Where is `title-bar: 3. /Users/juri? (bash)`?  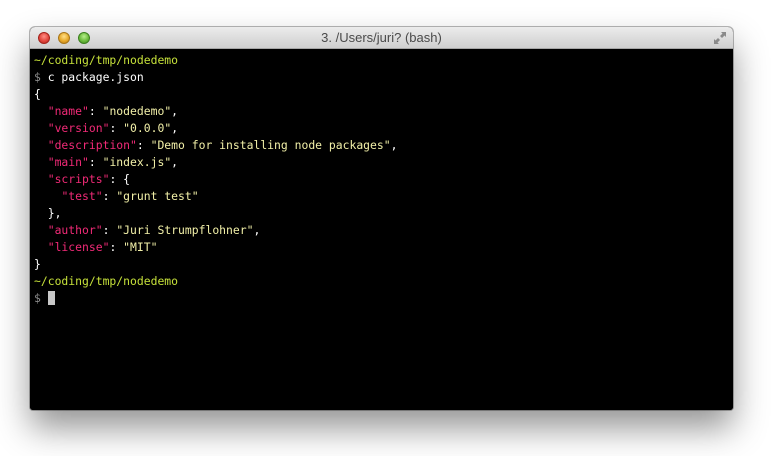 title-bar: 3. /Users/juri? (bash) is located at coordinates (381, 38).